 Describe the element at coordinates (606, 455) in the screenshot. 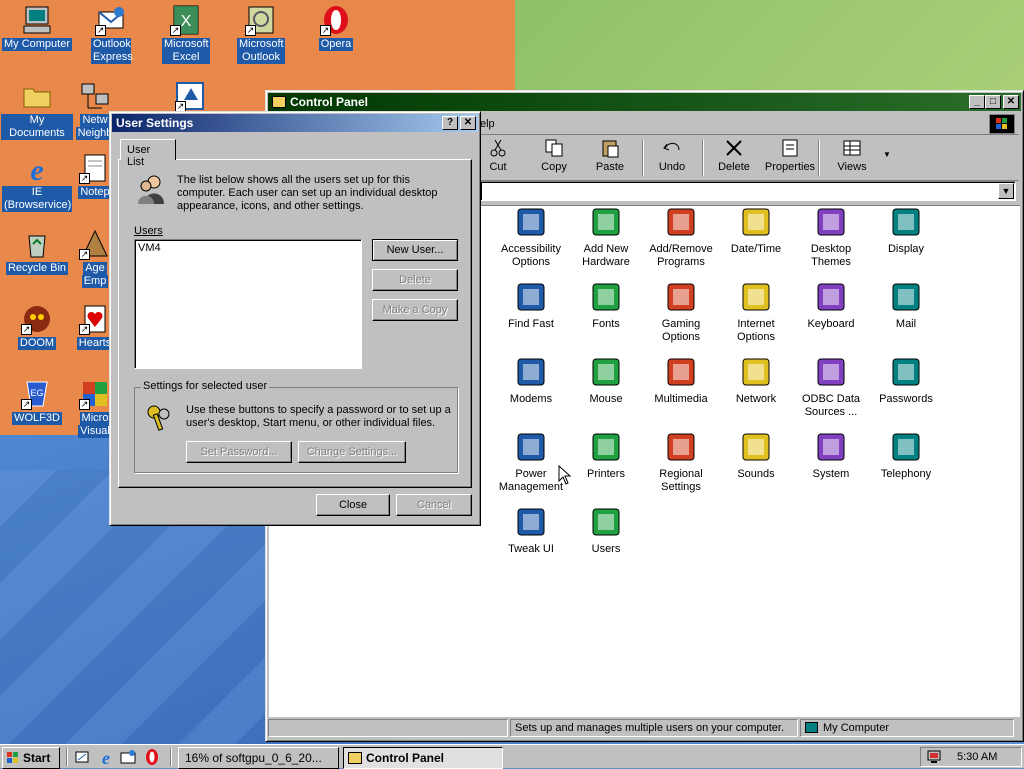

I see `cp-item-printers: Printers` at that location.